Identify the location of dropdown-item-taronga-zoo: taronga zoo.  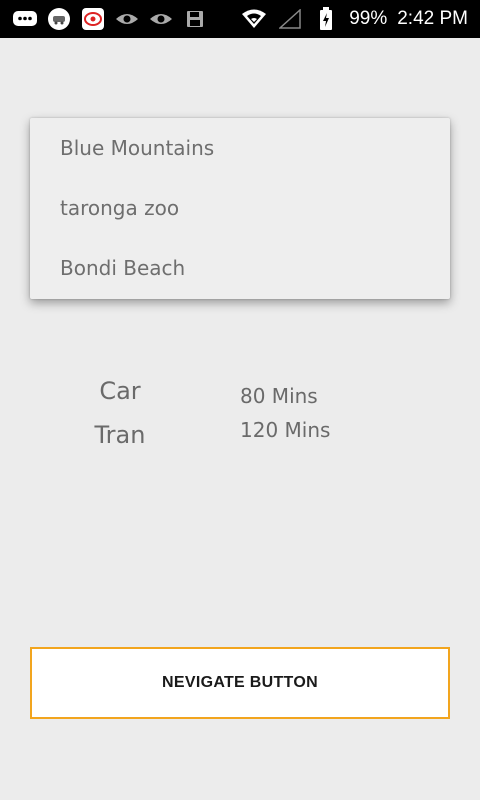
(240, 208).